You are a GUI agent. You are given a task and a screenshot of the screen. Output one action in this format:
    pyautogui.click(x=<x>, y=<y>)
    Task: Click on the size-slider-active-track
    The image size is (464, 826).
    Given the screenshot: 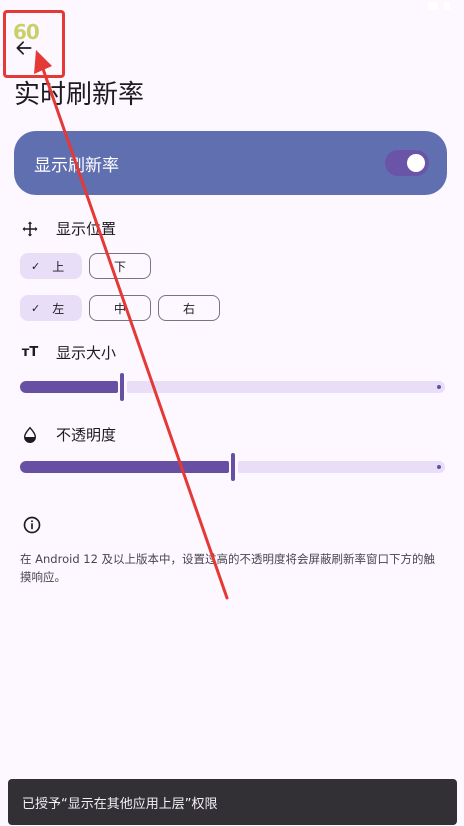 What is the action you would take?
    pyautogui.click(x=69, y=387)
    